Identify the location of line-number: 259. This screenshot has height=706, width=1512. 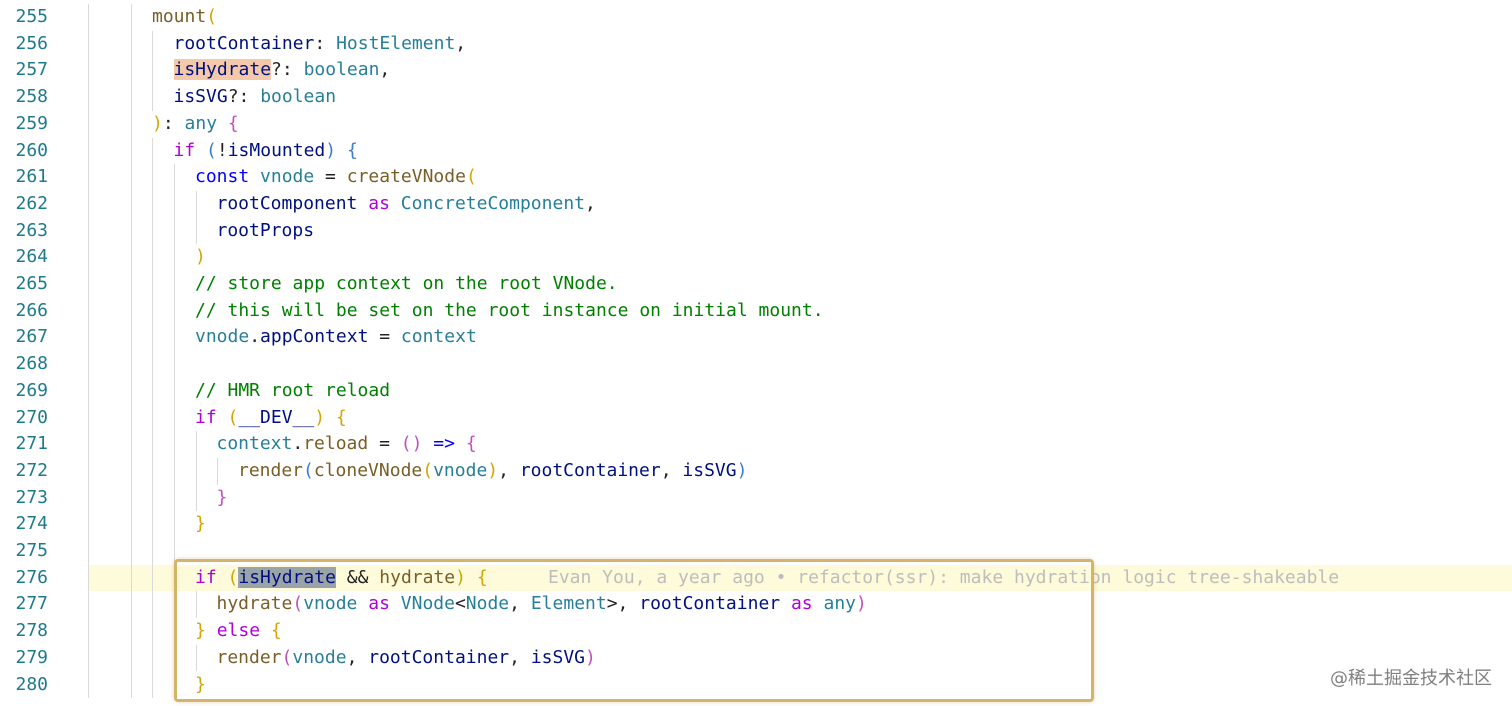
(31, 123).